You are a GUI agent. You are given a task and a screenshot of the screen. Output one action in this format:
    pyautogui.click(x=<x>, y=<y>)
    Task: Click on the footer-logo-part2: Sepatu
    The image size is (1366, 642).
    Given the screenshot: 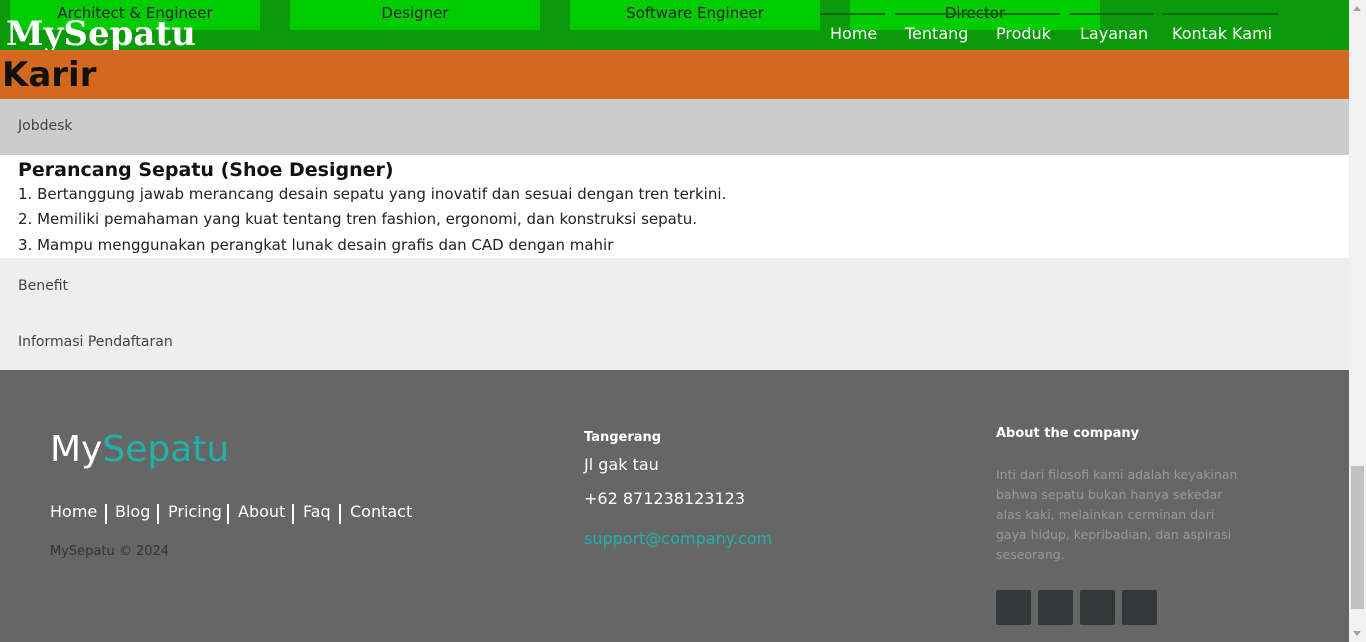 What is the action you would take?
    pyautogui.click(x=166, y=449)
    